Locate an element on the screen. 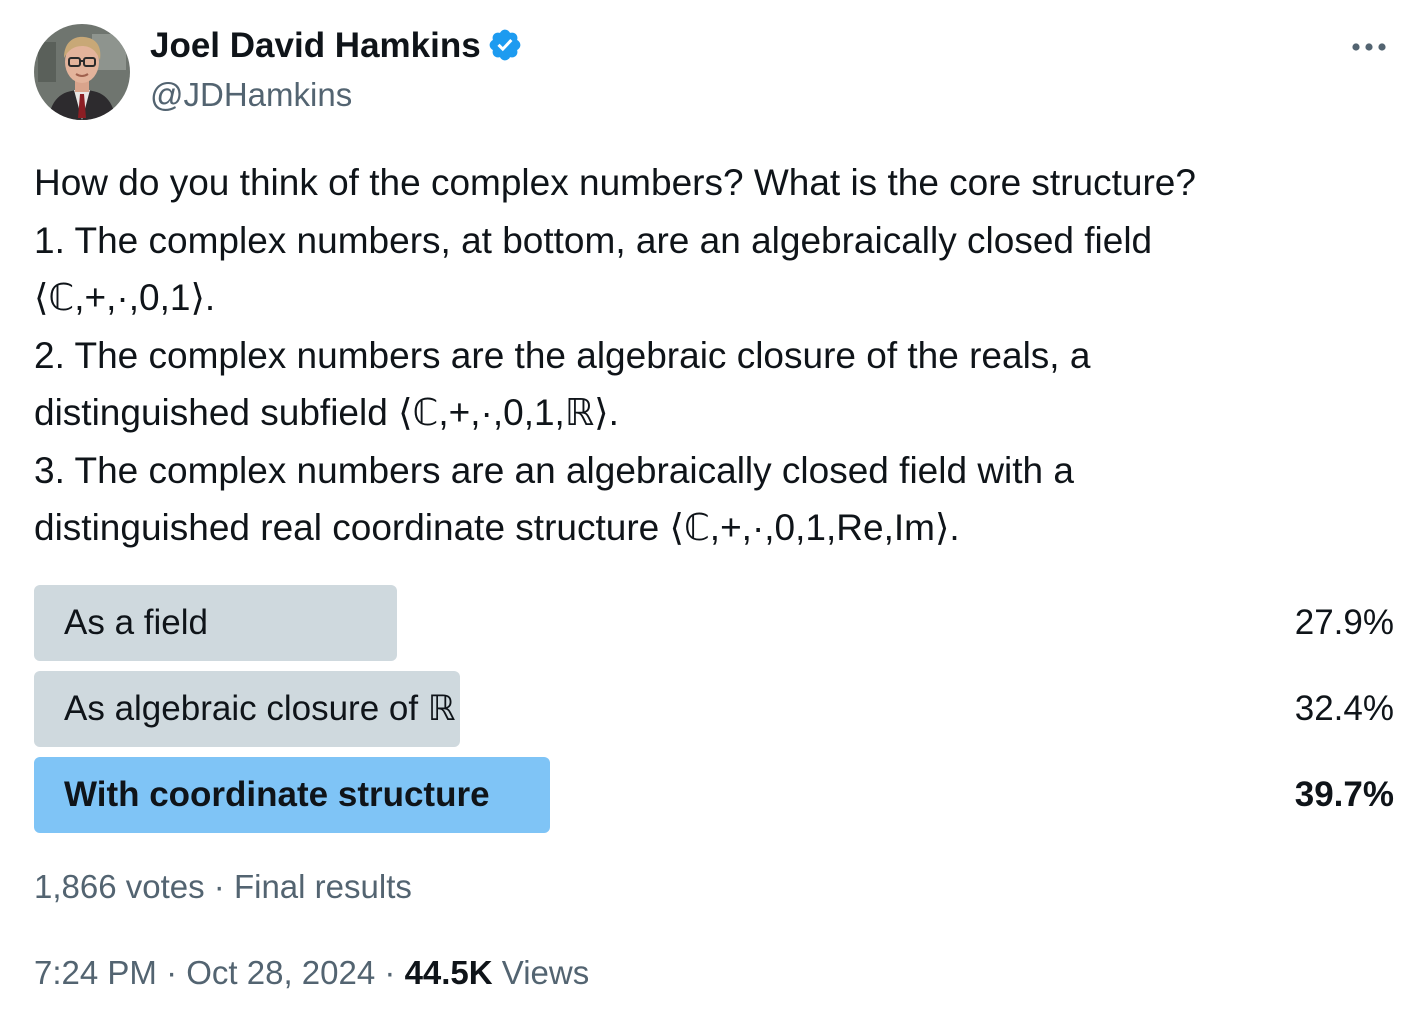  poll-option-field: As a field 27.9% is located at coordinates (714, 623).